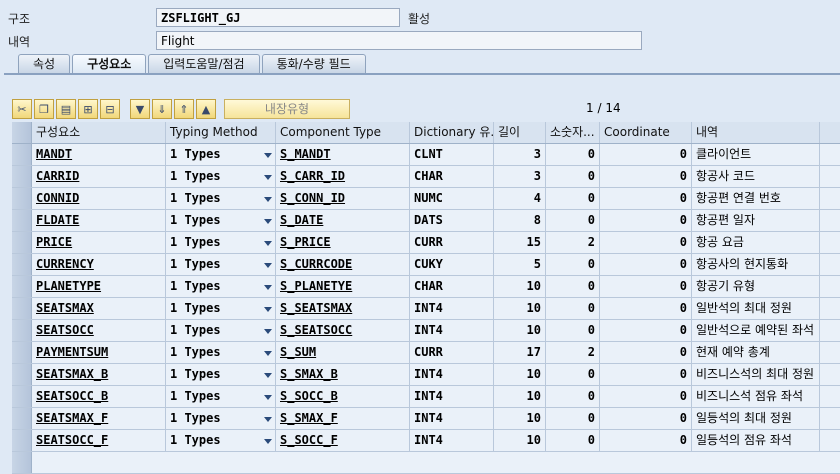 The image size is (840, 474). What do you see at coordinates (44, 109) in the screenshot?
I see `copy-icon: ❐` at bounding box center [44, 109].